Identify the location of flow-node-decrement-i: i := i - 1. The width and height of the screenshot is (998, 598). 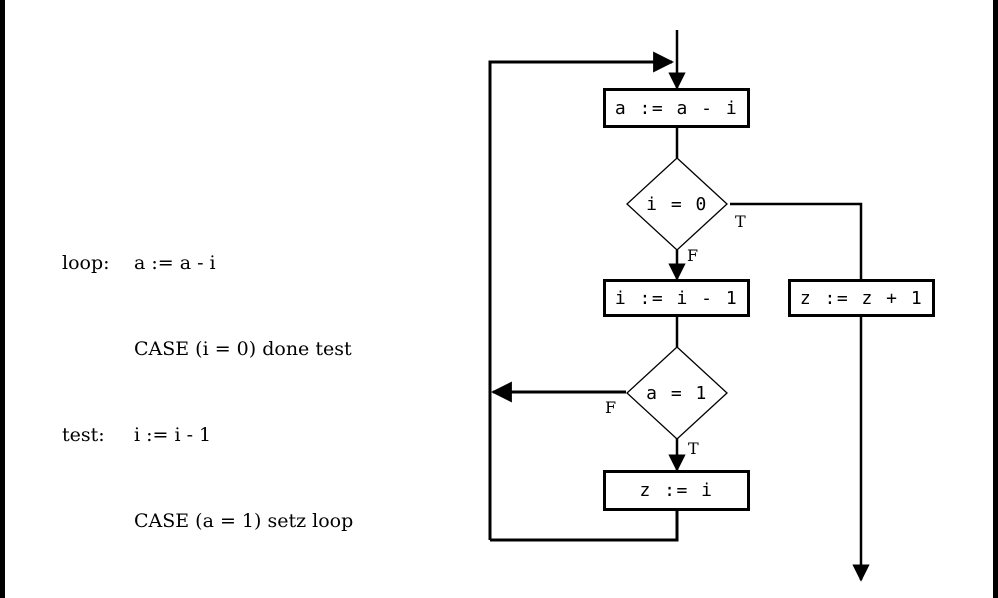
(676, 298).